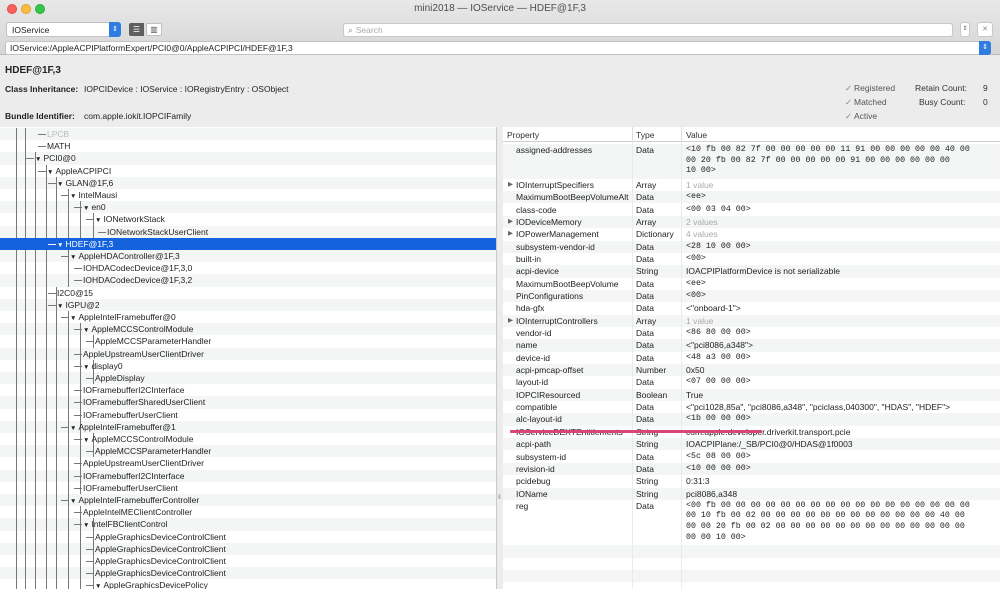  Describe the element at coordinates (751, 382) in the screenshot. I see `property-row: layout-id Data <07 00 00 00>` at that location.